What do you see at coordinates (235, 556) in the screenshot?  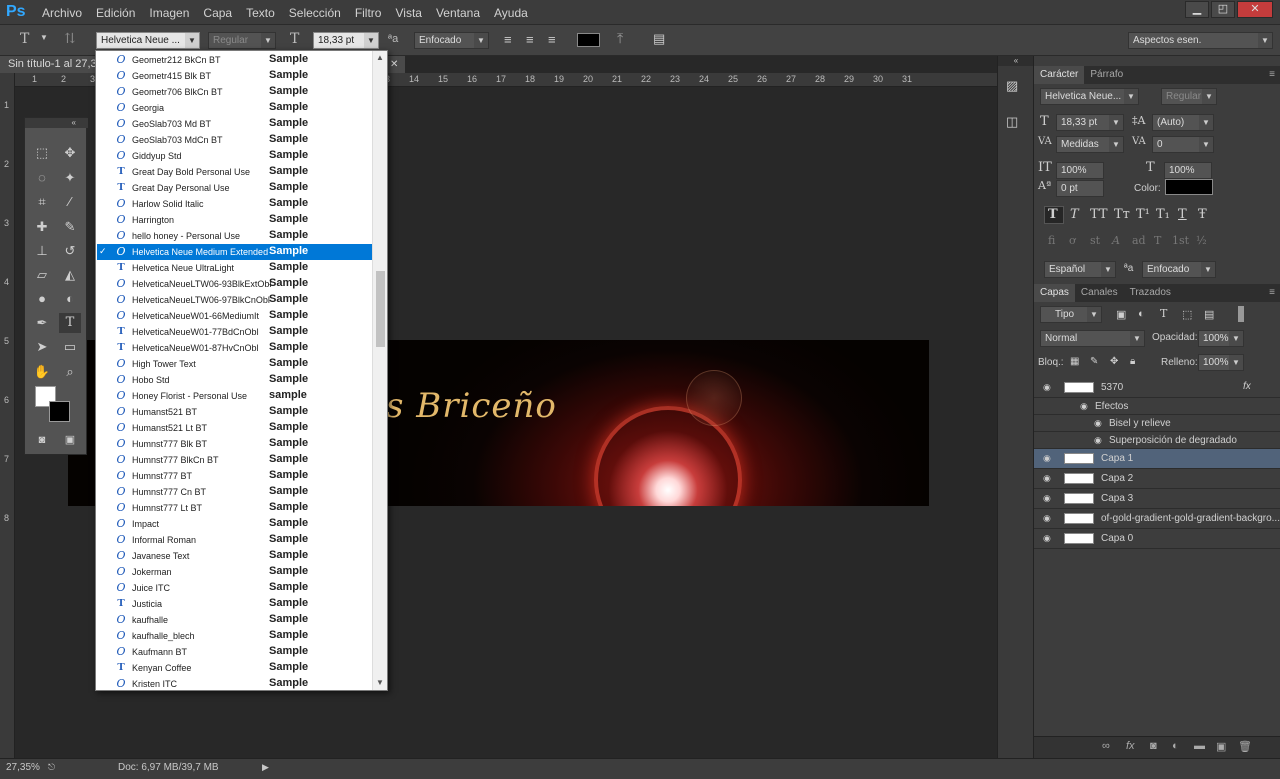 I see `font-list-item: O Javanese Text Sample` at bounding box center [235, 556].